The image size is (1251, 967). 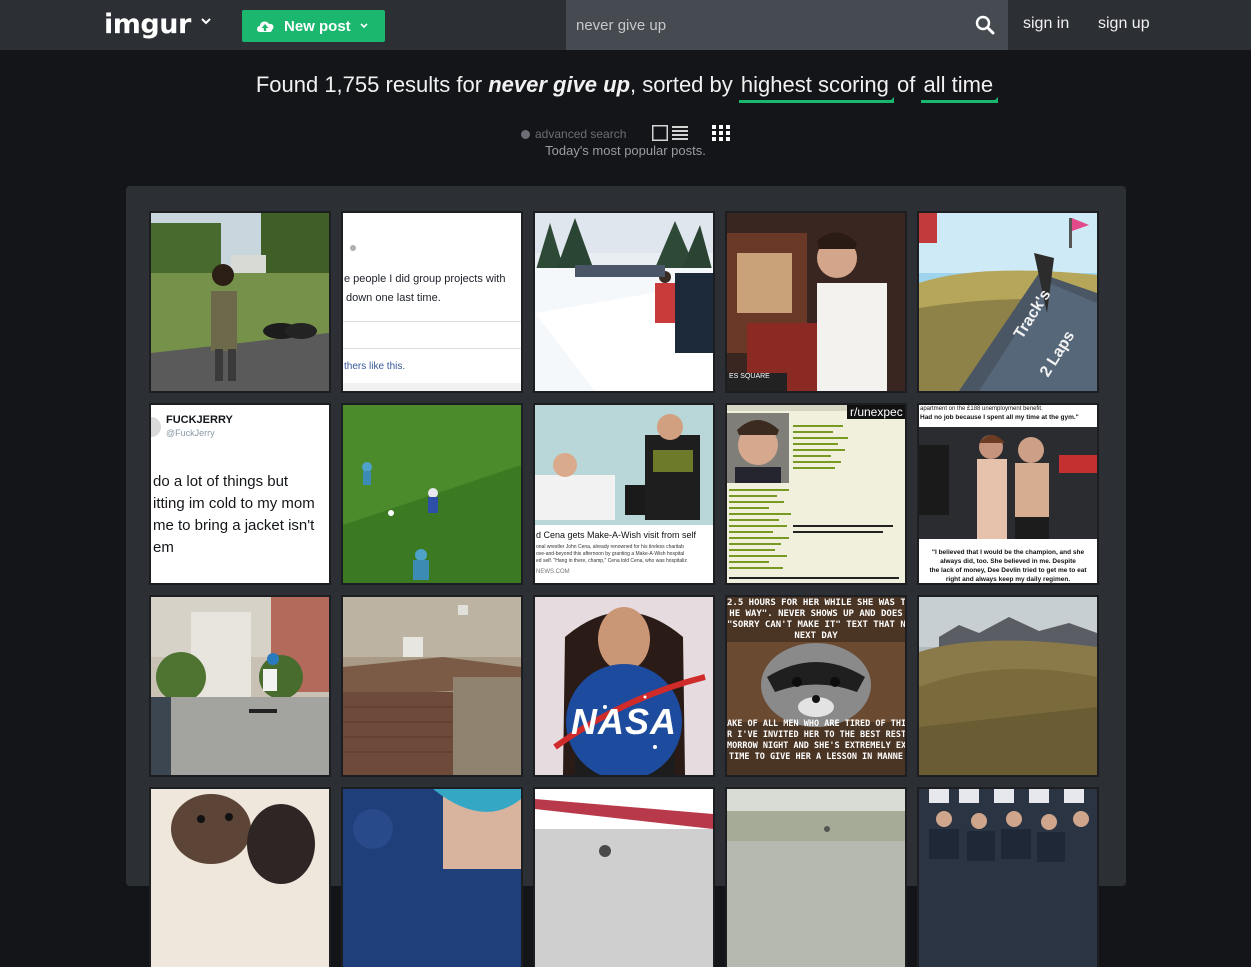 I want to click on tile-text: r/unexpec, so click(x=876, y=412).